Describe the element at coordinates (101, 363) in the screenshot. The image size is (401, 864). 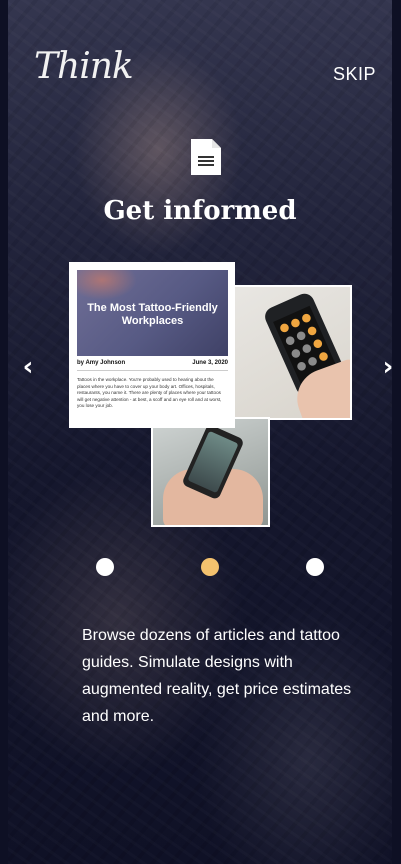
I see `article-author: by Amy Johnson` at that location.